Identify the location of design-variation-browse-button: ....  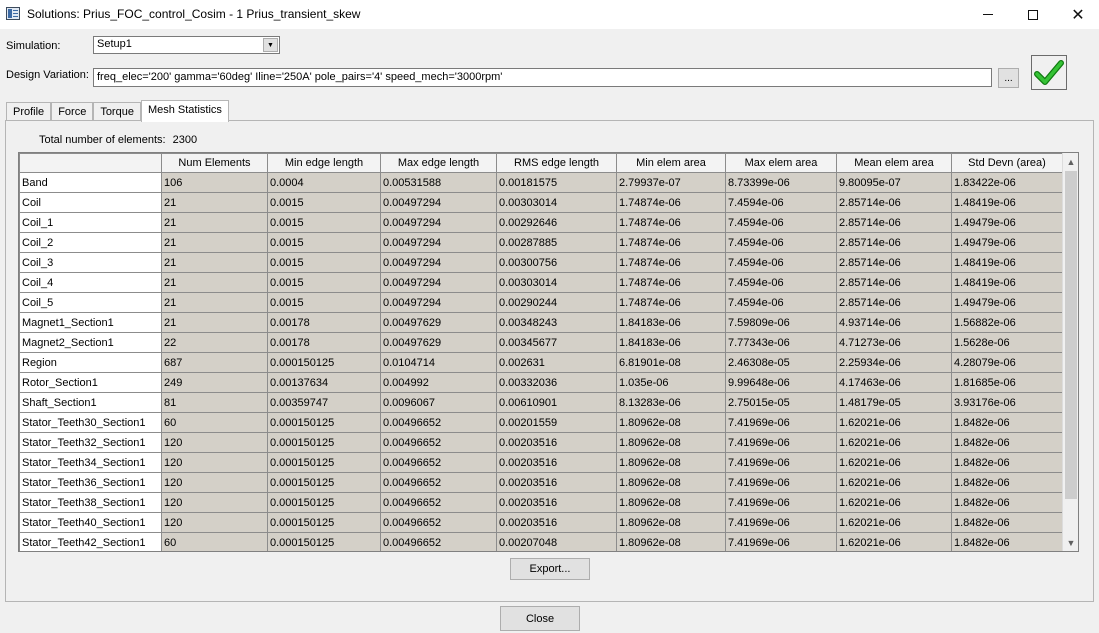
(1008, 78).